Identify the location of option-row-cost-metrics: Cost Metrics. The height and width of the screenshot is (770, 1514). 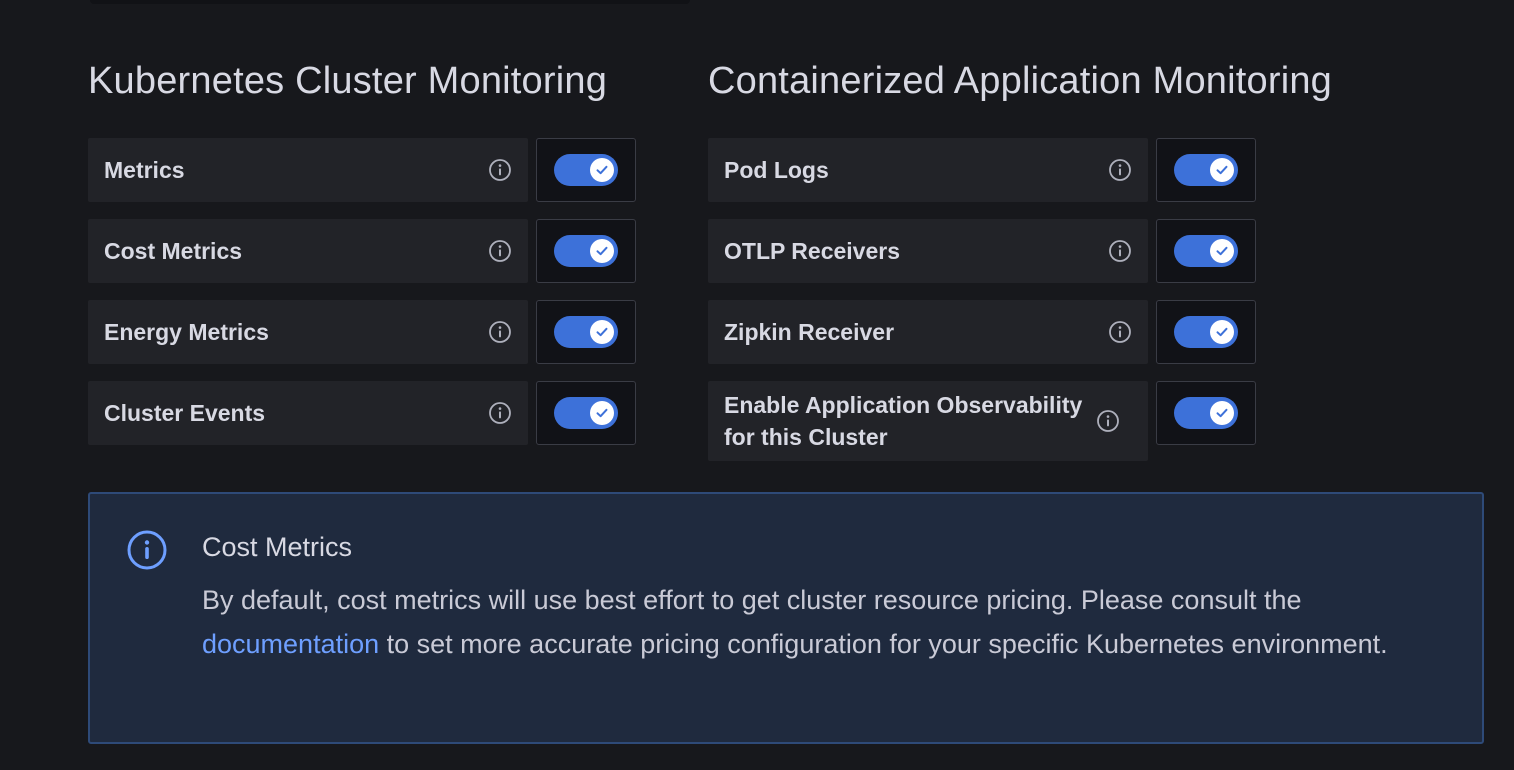
(362, 251).